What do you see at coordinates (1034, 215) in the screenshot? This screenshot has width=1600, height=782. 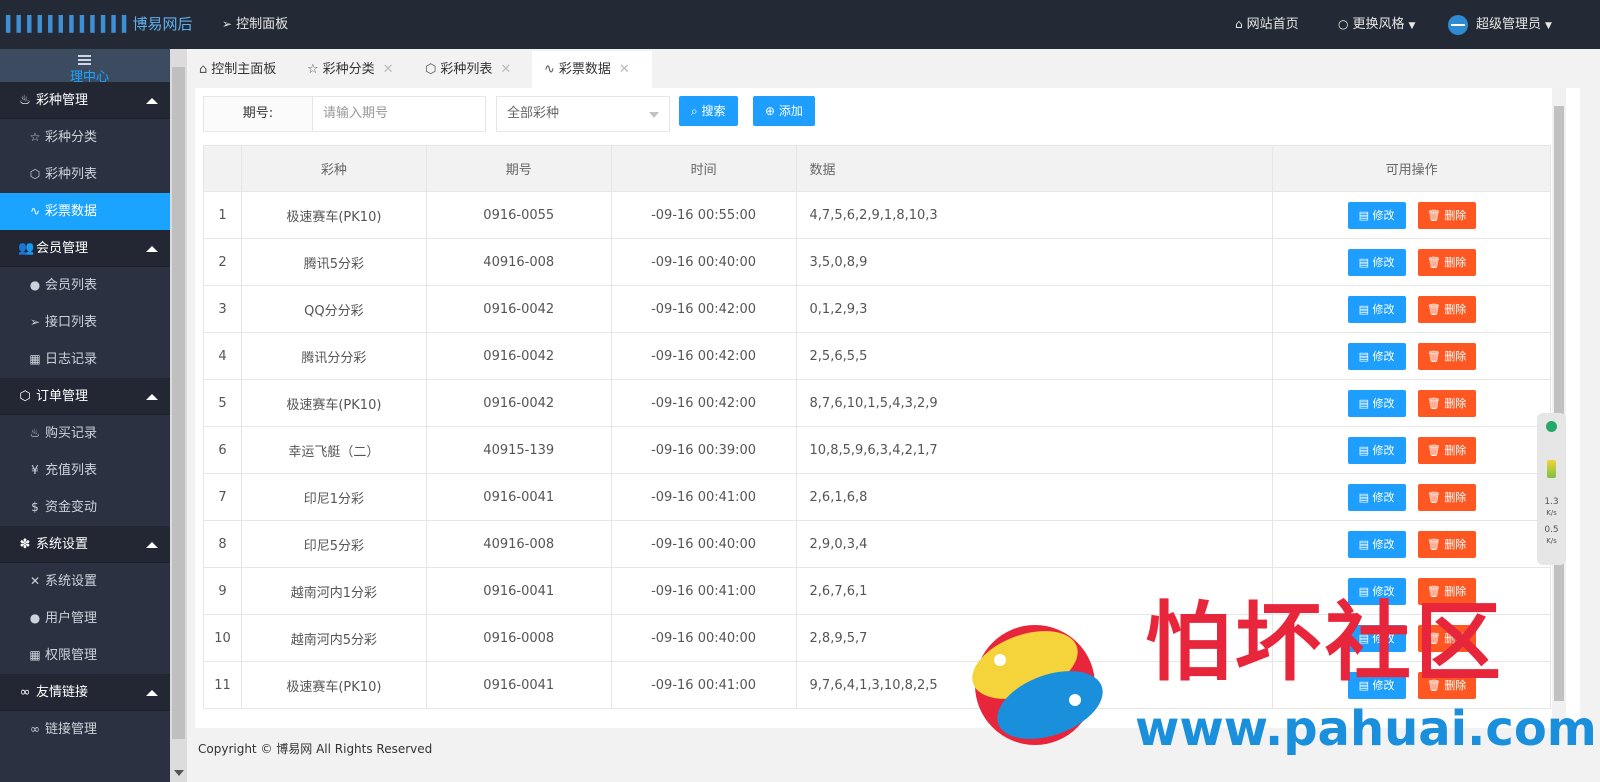 I see `row-data: 4,7,5,6,2,9,1,8,10,3` at bounding box center [1034, 215].